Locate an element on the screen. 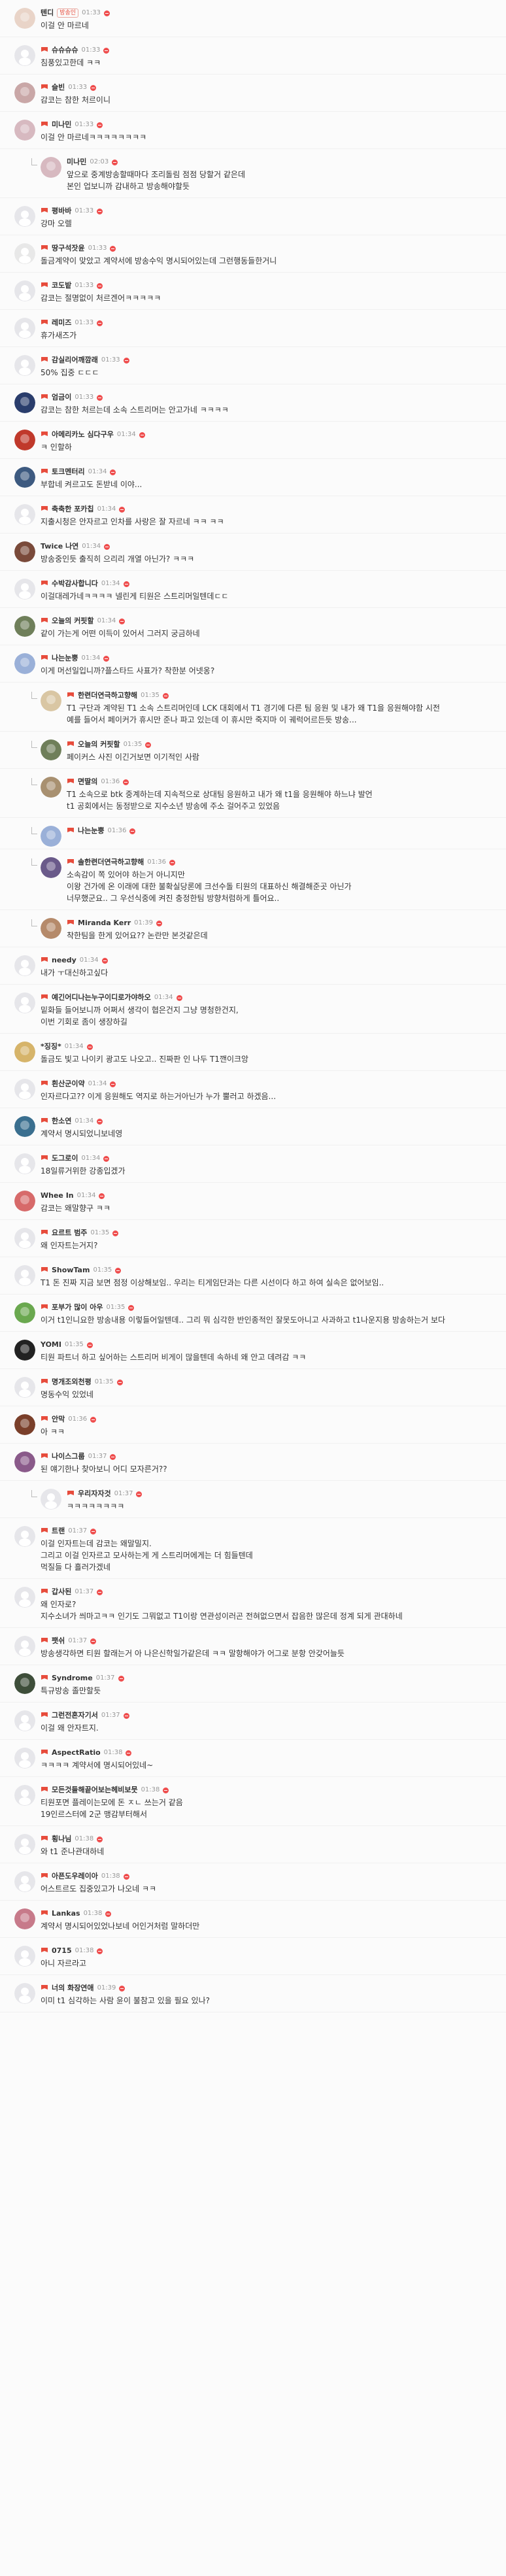 The height and width of the screenshot is (2576, 506). nickname: 도그로이 is located at coordinates (65, 1158).